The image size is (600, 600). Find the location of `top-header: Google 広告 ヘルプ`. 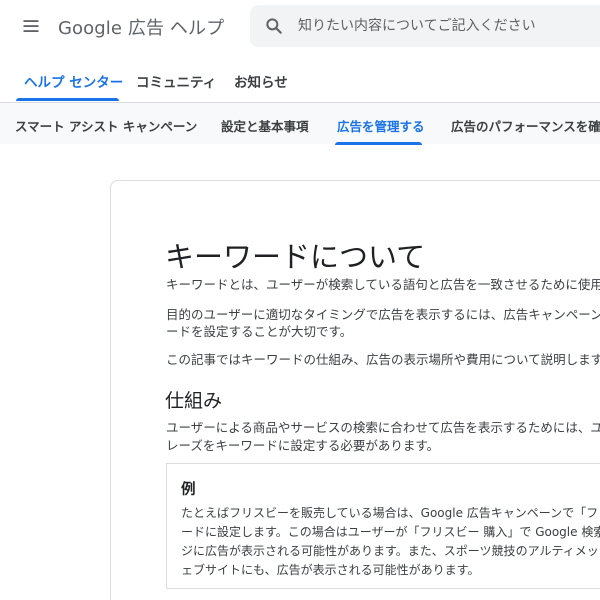

top-header: Google 広告 ヘルプ is located at coordinates (300, 26).